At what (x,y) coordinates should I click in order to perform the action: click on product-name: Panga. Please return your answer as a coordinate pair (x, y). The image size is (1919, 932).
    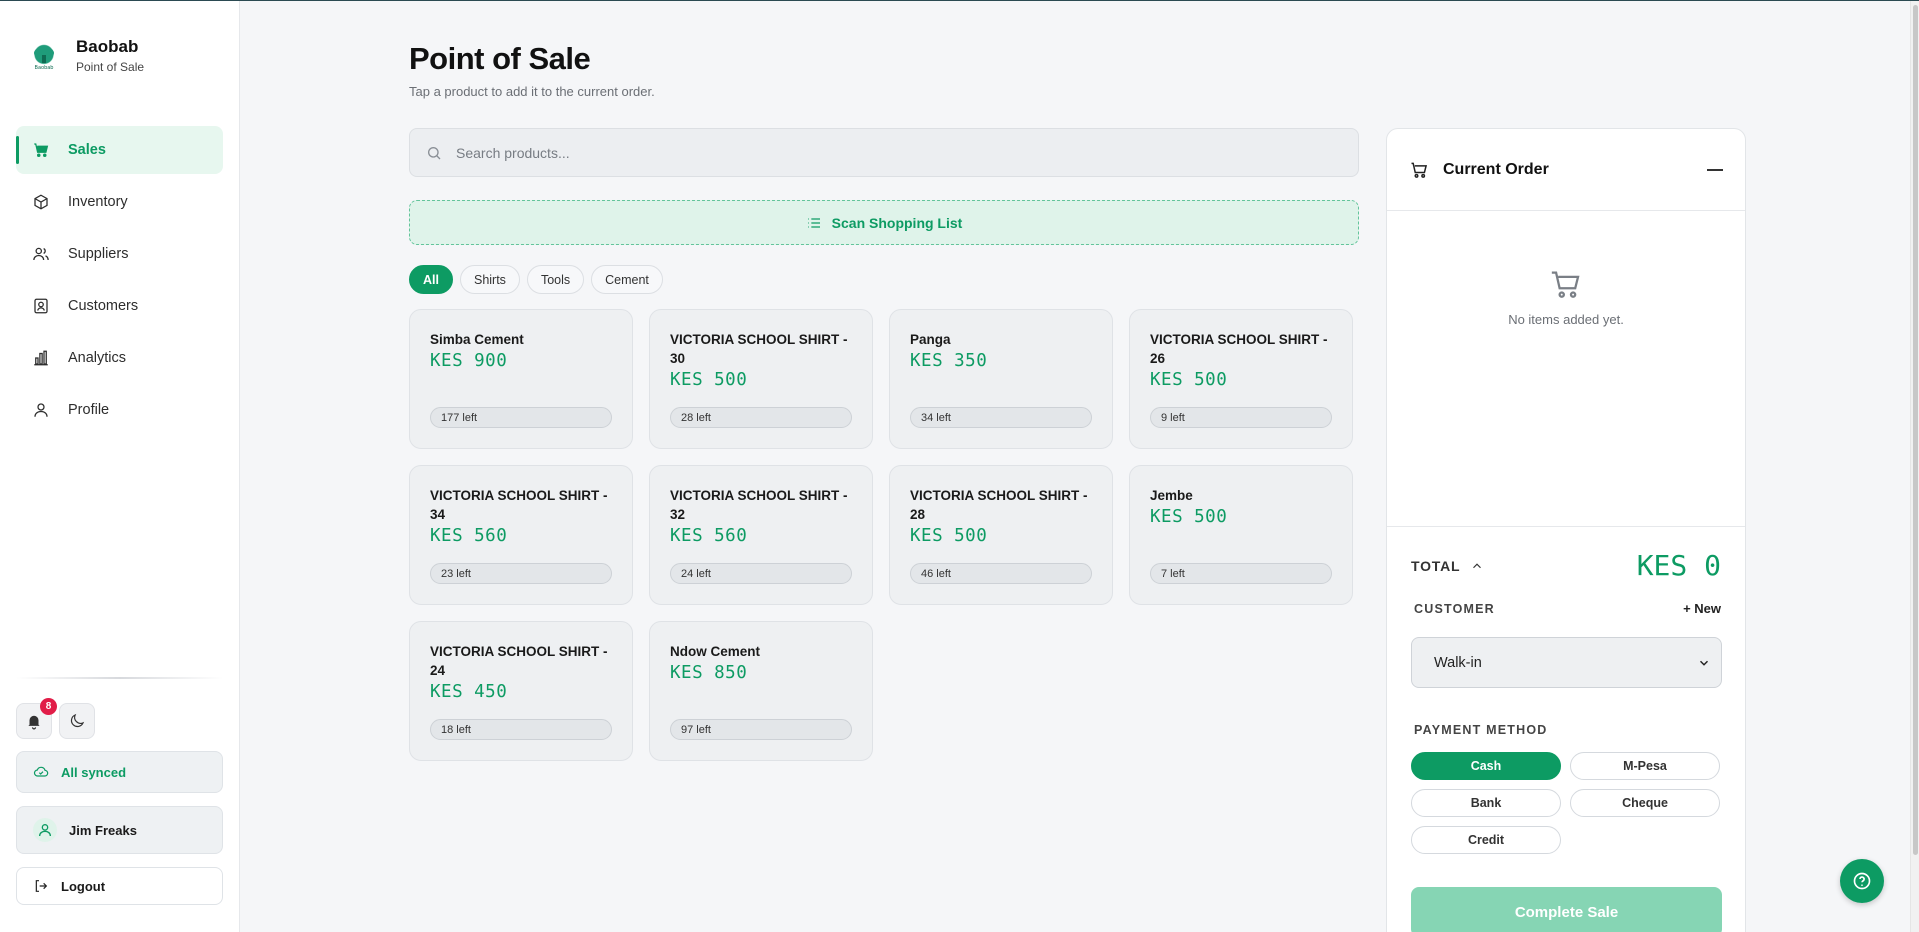
    Looking at the image, I should click on (930, 339).